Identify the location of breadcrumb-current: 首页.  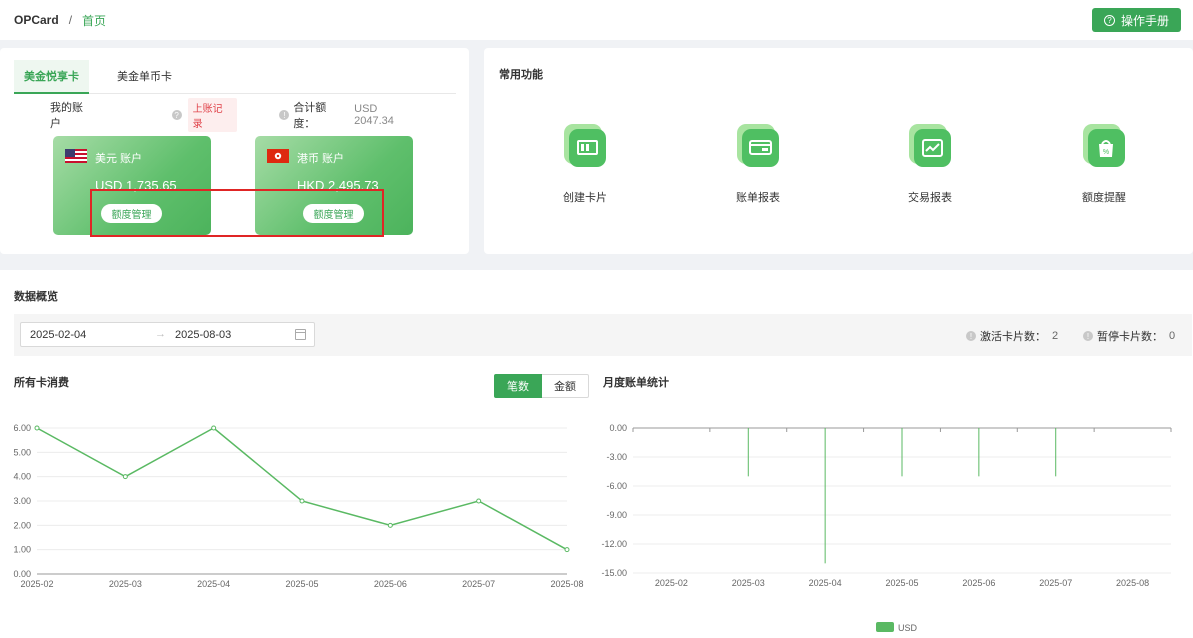
(94, 20).